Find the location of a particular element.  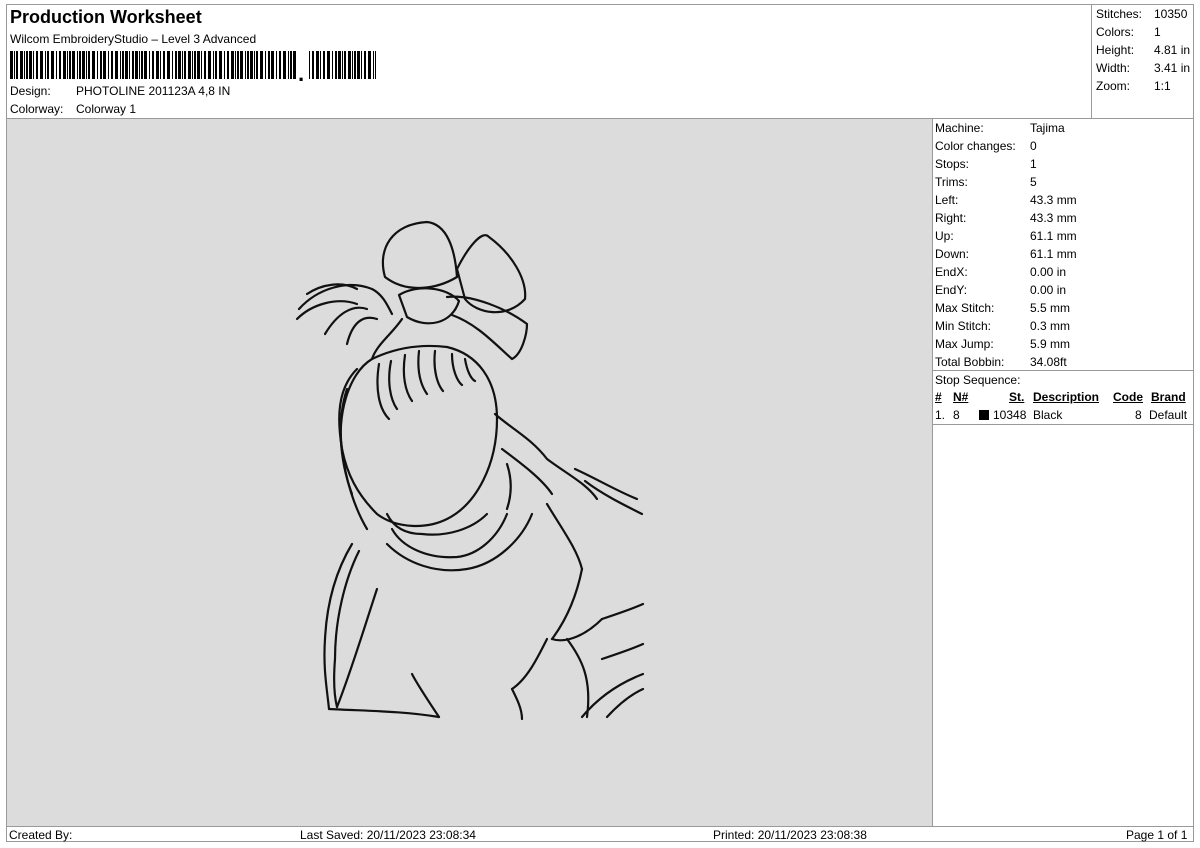

detail-row: Up: 61.1 mm is located at coordinates (1064, 236).